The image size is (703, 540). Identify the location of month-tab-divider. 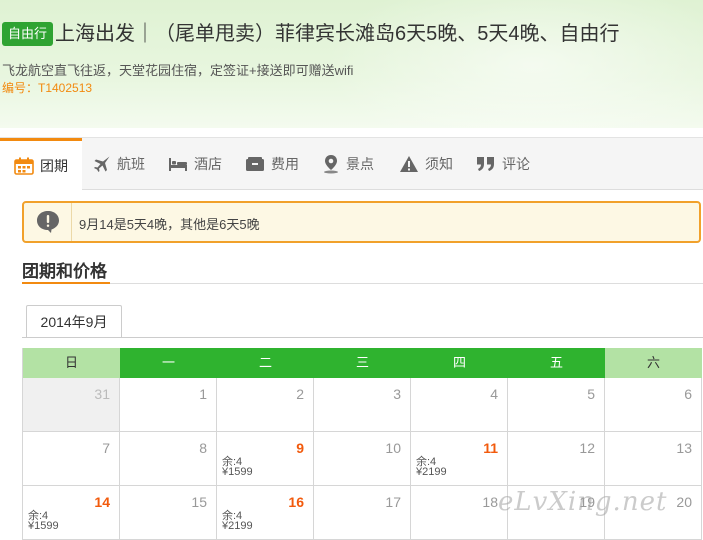
(362, 337).